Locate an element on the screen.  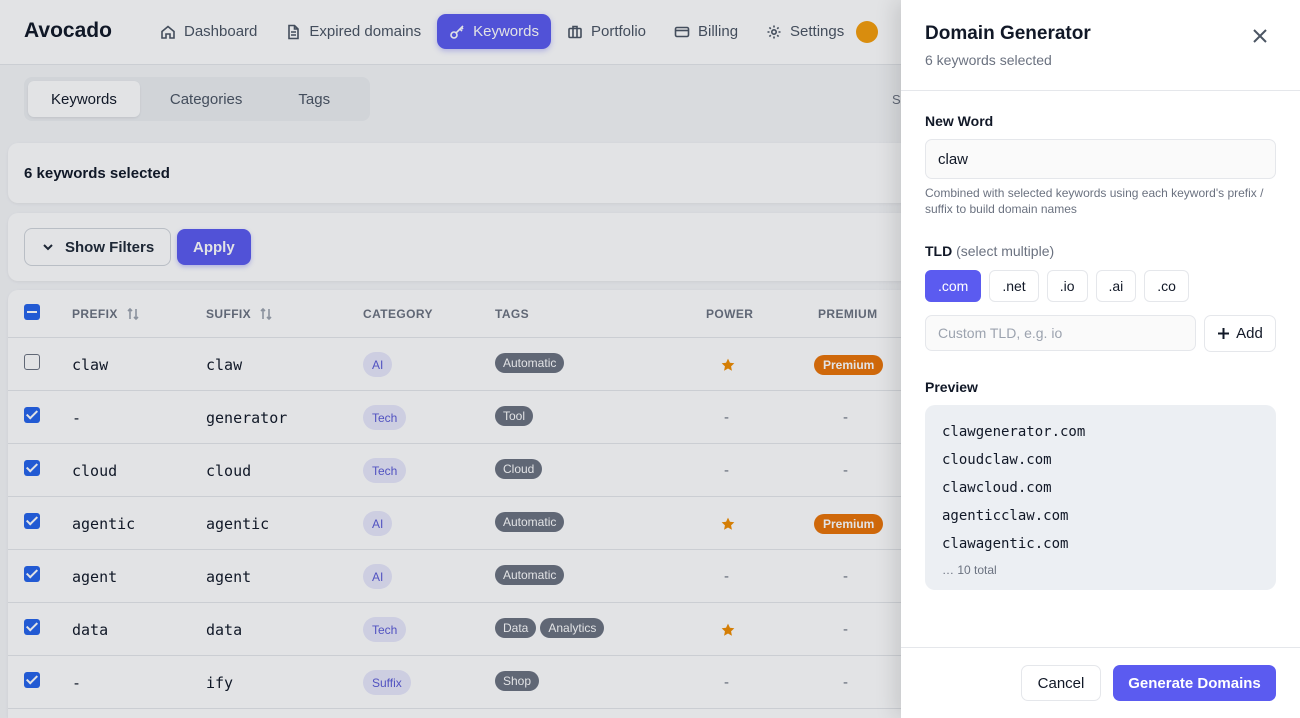
tld-hint: (select multiple) is located at coordinates (1005, 251).